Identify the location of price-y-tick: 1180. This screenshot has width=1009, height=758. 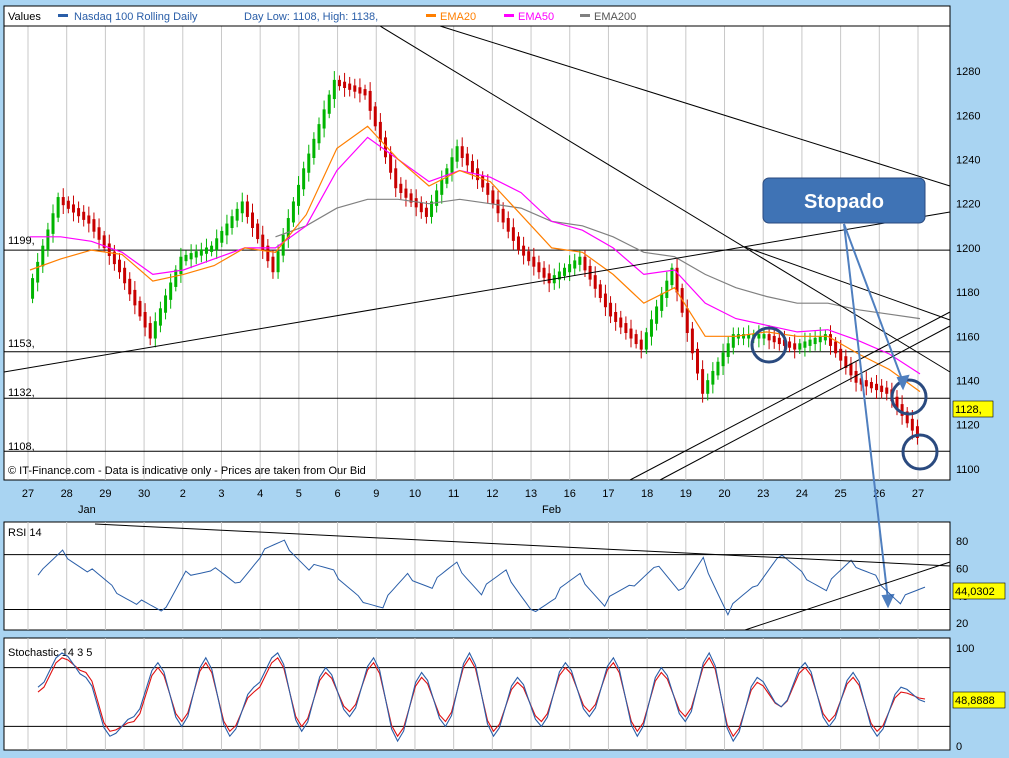
(968, 293).